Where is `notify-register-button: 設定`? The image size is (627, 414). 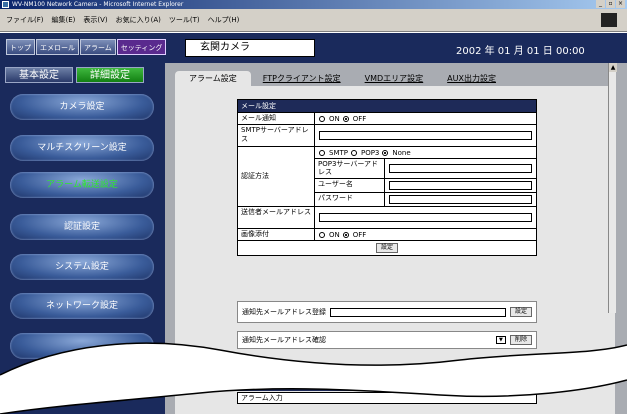 notify-register-button: 設定 is located at coordinates (520, 312).